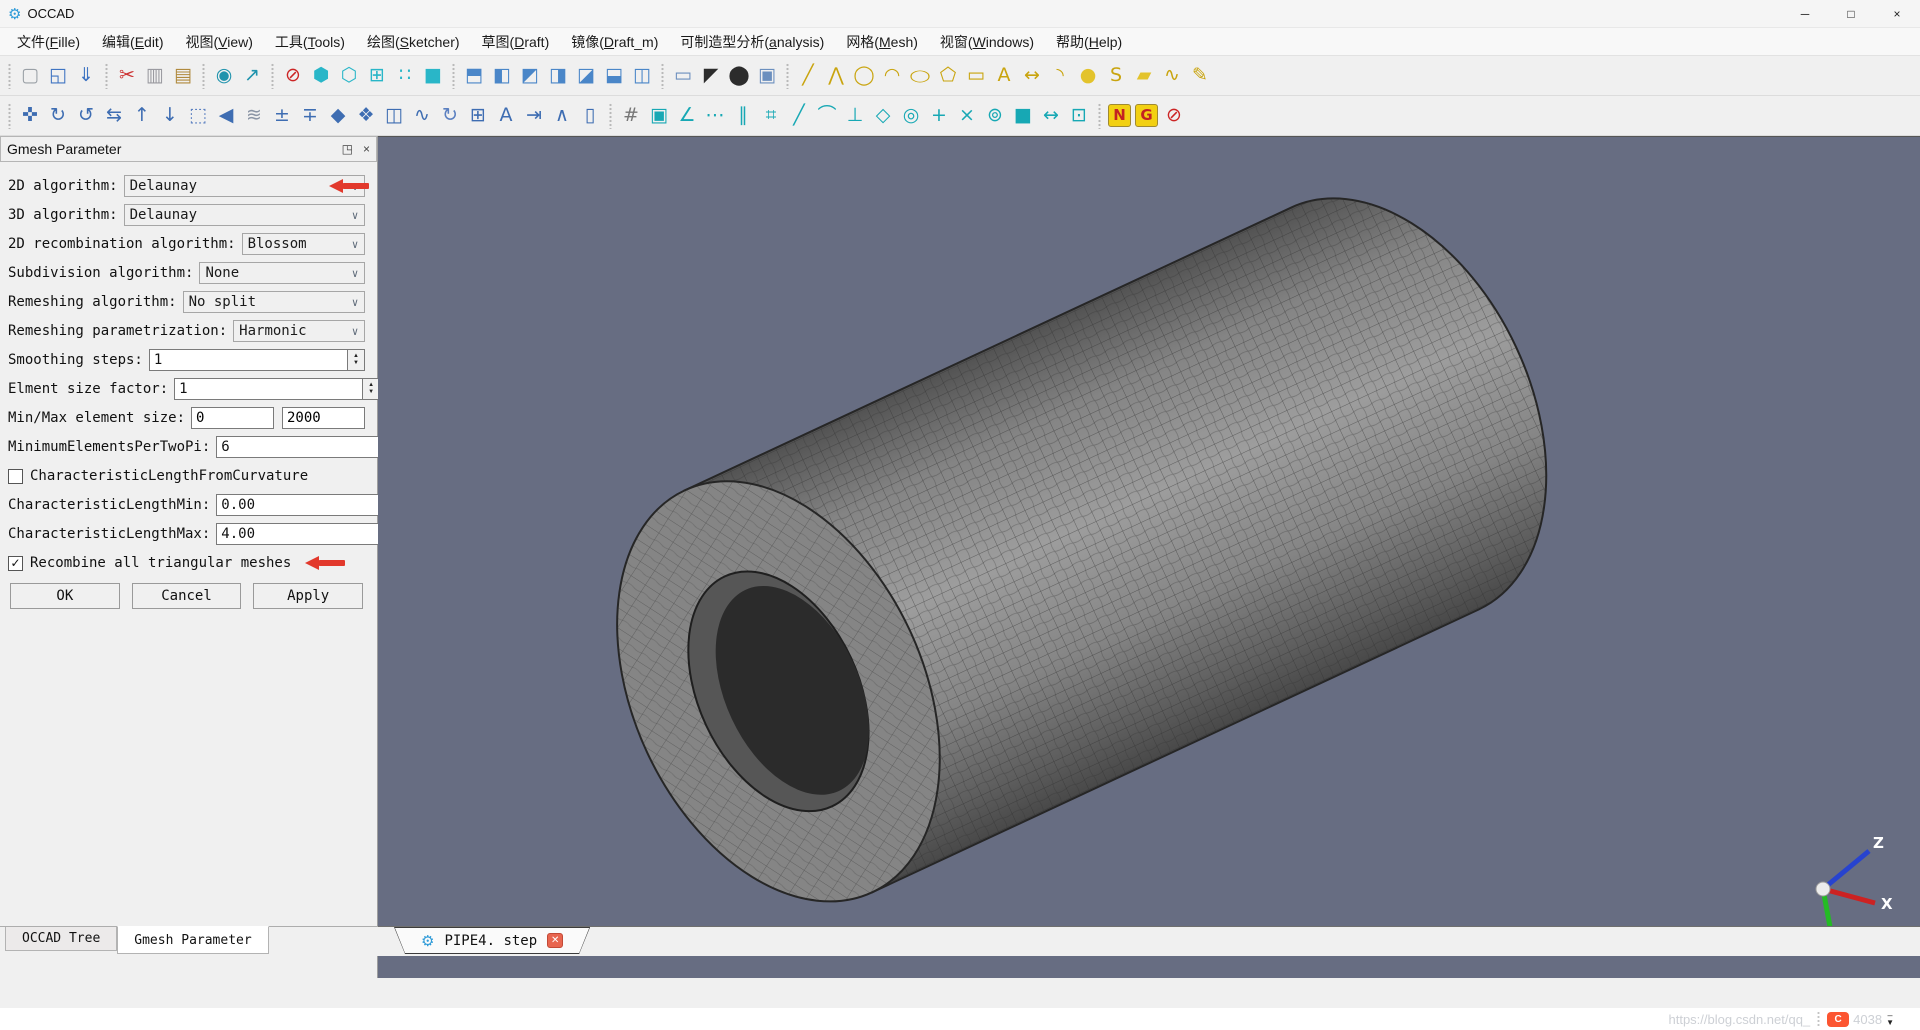 The width and height of the screenshot is (1920, 1030). What do you see at coordinates (303, 244) in the screenshot?
I see `2d-recombination-select: Blossom` at bounding box center [303, 244].